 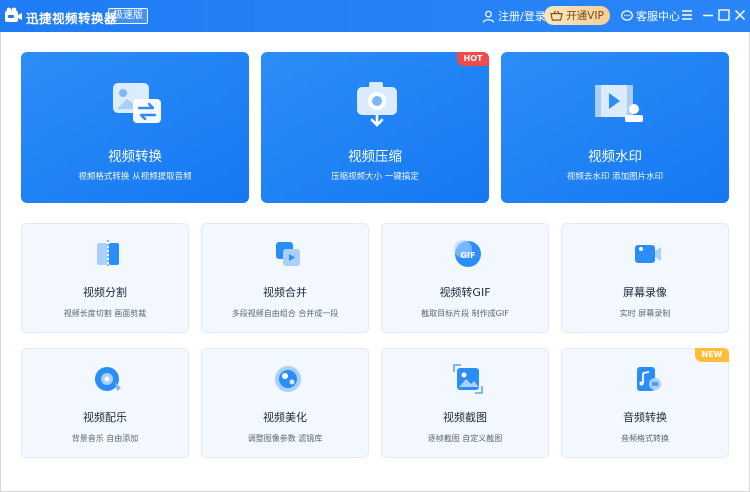 I want to click on video-merge-card: 视频合并 多段视频自由组合 合并成一段, so click(x=285, y=278).